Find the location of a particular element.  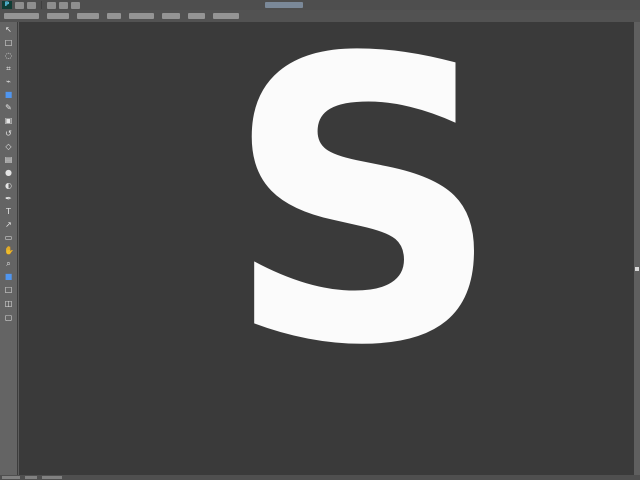

type-icon: T is located at coordinates (8, 212).